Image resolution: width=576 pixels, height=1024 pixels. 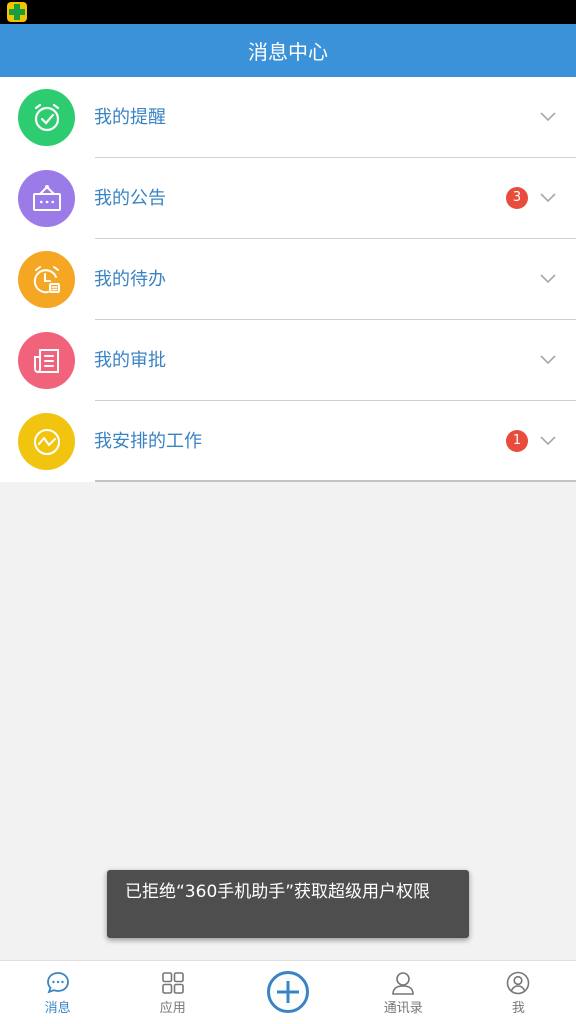 I want to click on tab-label: 消息, so click(x=57, y=1008).